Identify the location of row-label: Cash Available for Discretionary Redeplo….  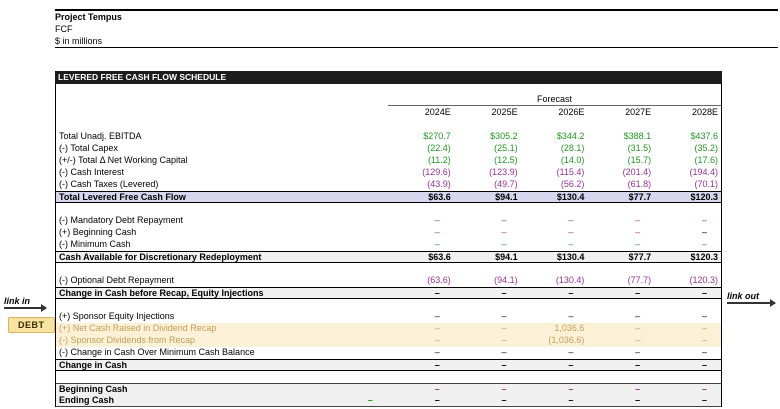
(160, 257).